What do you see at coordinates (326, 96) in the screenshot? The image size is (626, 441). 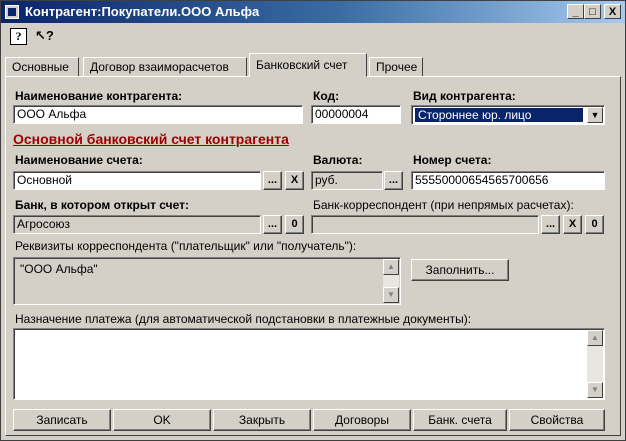 I see `code-label: Код:` at bounding box center [326, 96].